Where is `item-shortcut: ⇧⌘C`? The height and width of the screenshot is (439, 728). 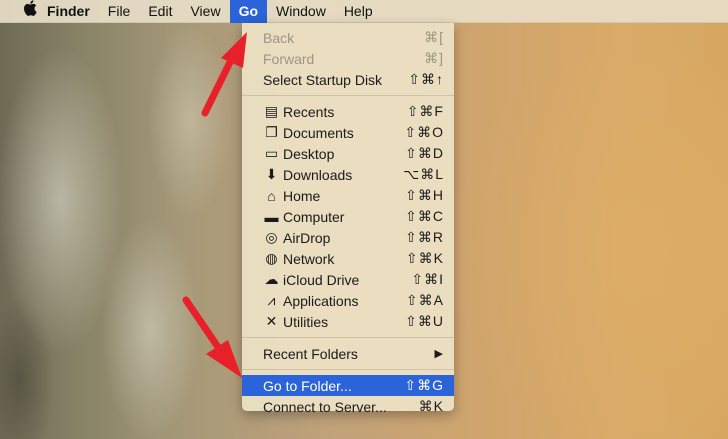
item-shortcut: ⇧⌘C is located at coordinates (424, 216).